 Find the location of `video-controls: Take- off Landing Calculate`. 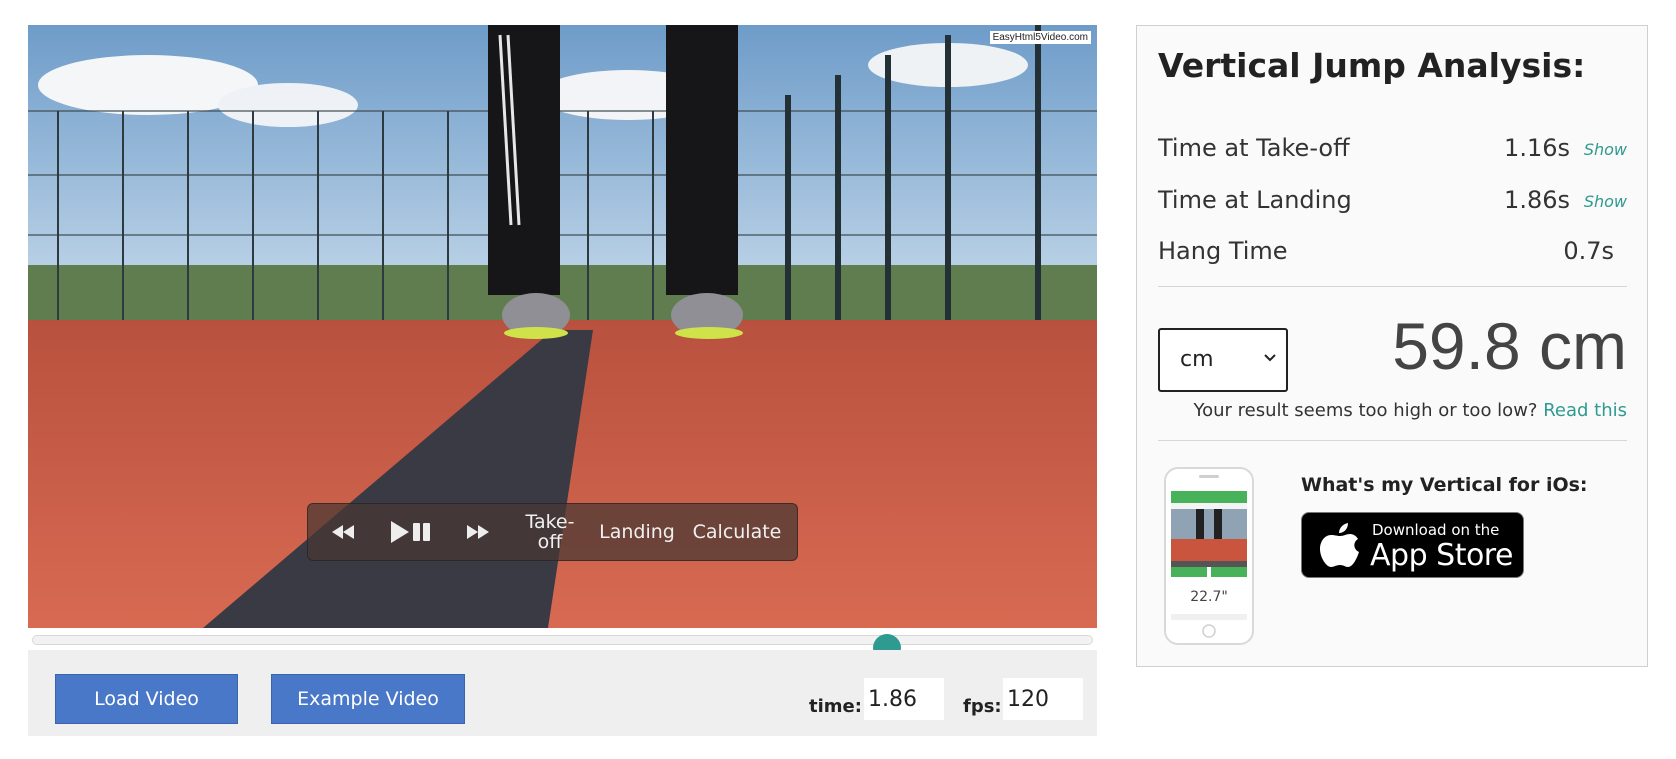

video-controls: Take- off Landing Calculate is located at coordinates (552, 532).